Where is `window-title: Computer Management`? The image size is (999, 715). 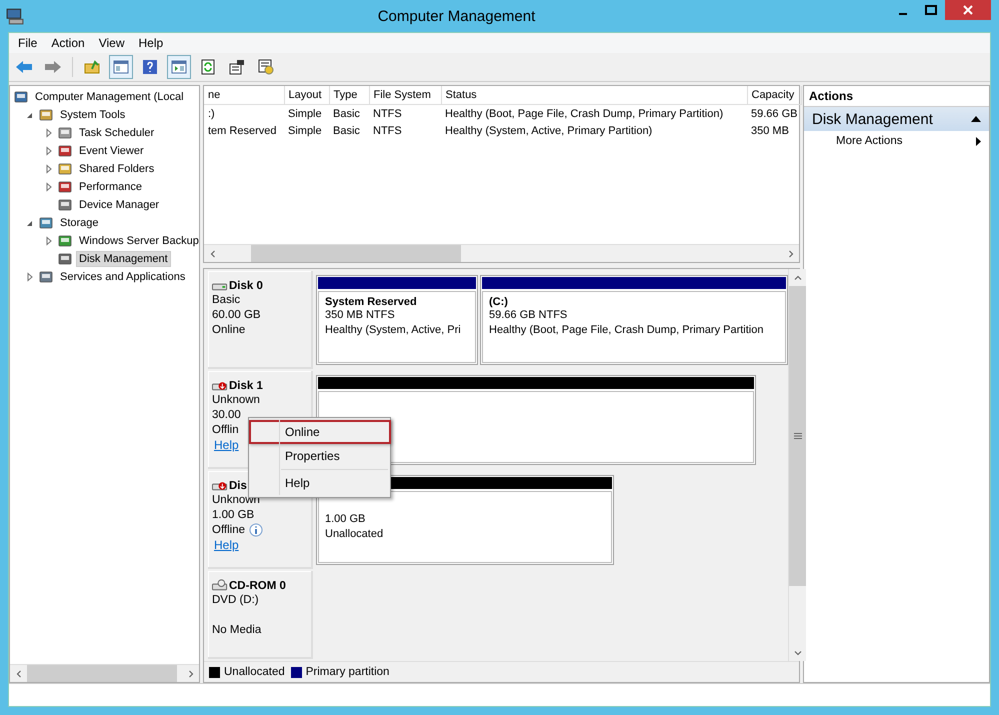 window-title: Computer Management is located at coordinates (456, 16).